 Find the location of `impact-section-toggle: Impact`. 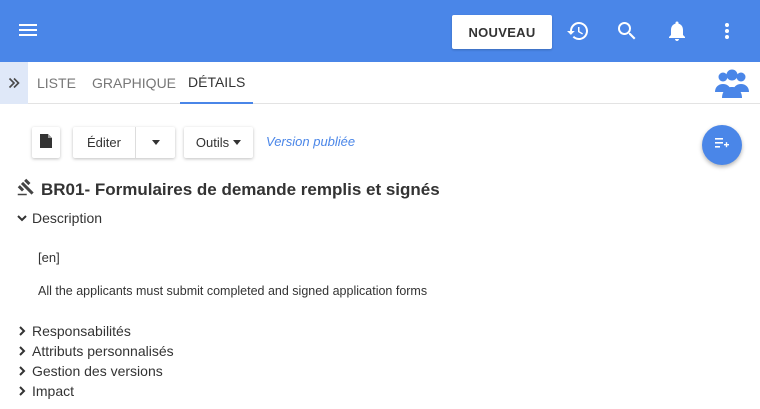

impact-section-toggle: Impact is located at coordinates (45, 391).